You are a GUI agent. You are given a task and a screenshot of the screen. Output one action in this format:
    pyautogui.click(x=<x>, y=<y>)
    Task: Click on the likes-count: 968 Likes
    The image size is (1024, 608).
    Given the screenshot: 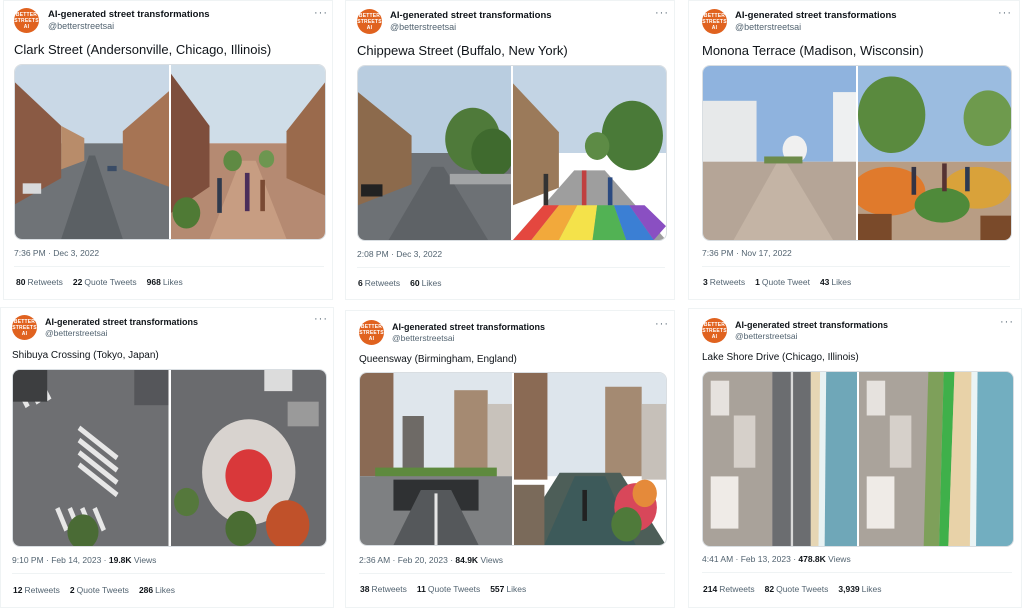 What is the action you would take?
    pyautogui.click(x=165, y=282)
    